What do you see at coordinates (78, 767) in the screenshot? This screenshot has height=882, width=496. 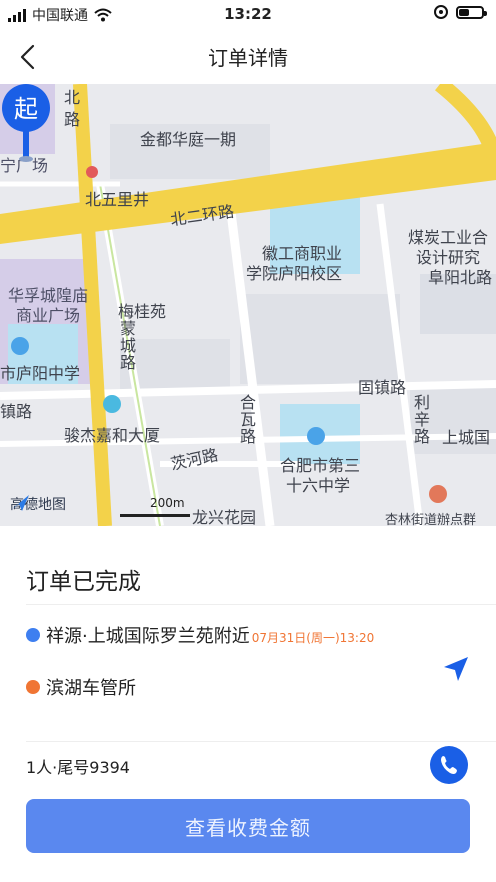 I see `passenger-info: 1人·尾号9394` at bounding box center [78, 767].